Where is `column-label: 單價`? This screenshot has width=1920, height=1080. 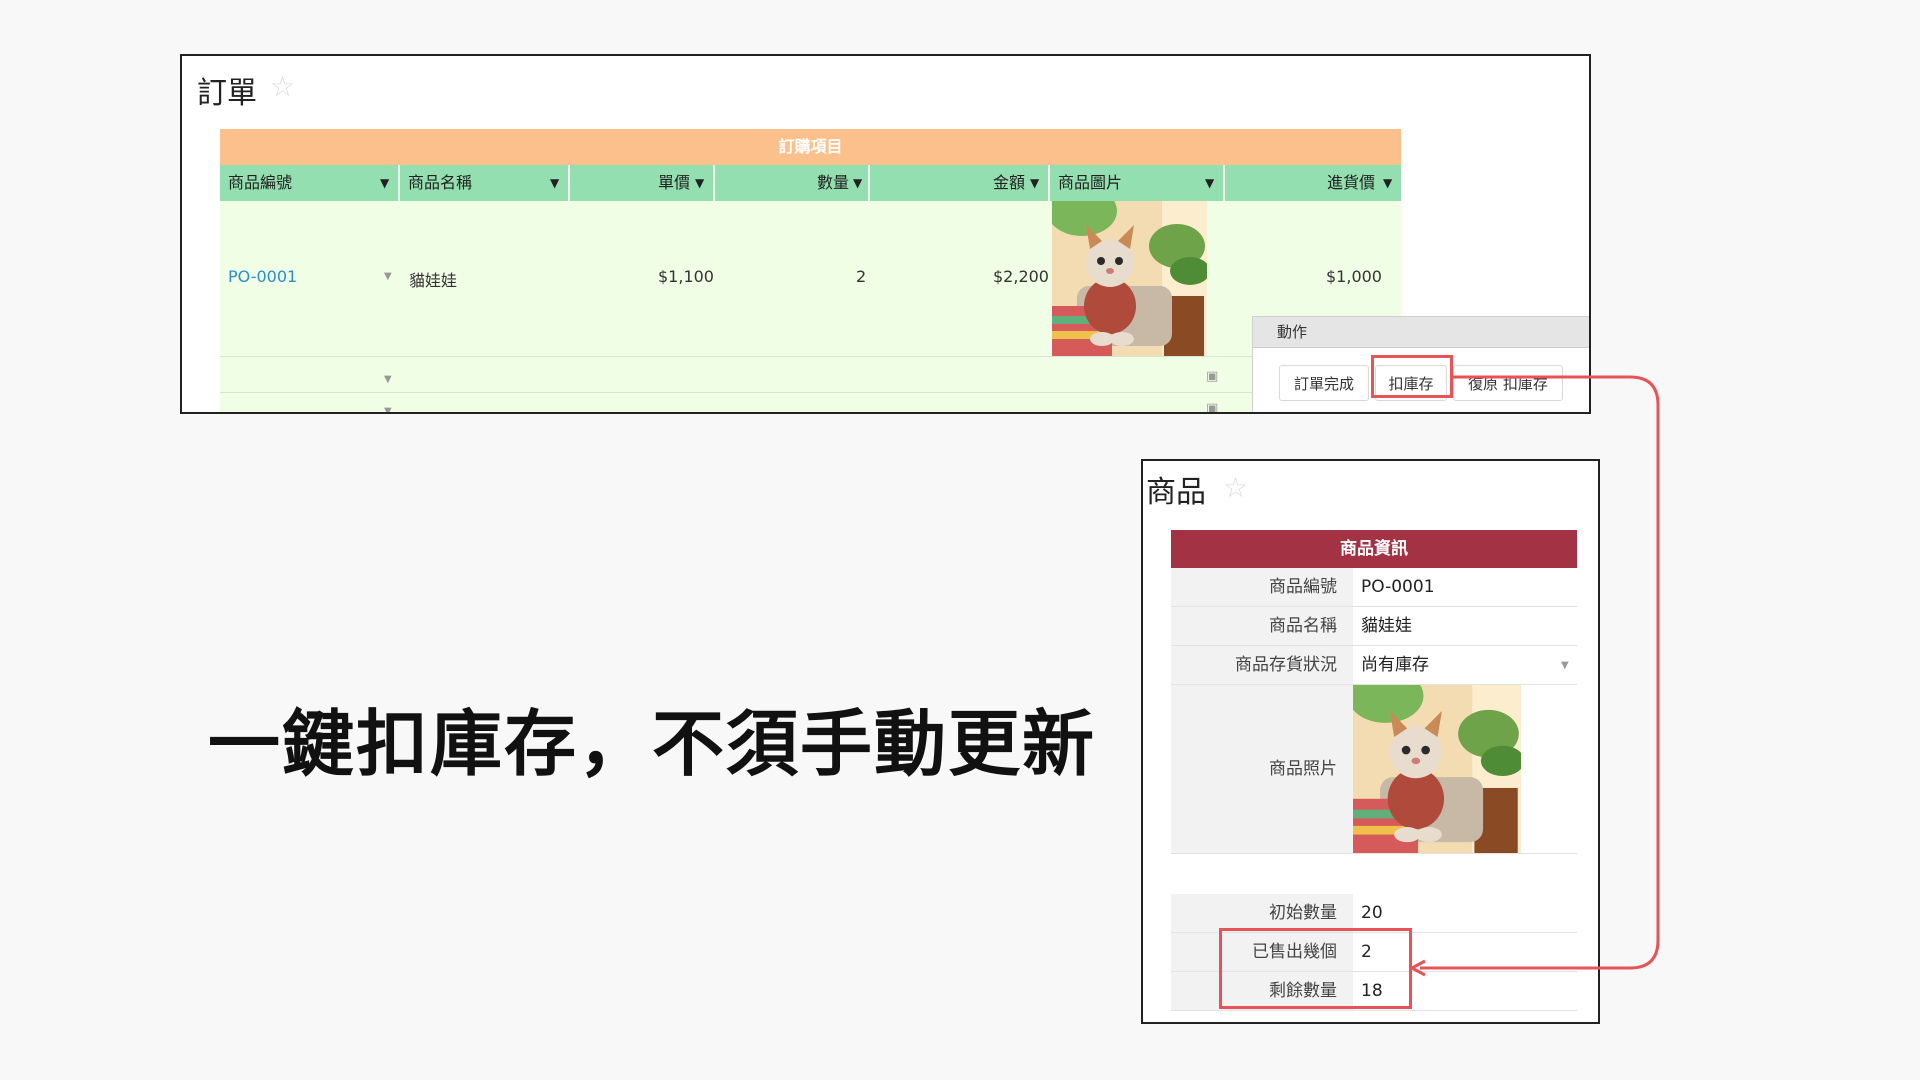 column-label: 單價 is located at coordinates (674, 182).